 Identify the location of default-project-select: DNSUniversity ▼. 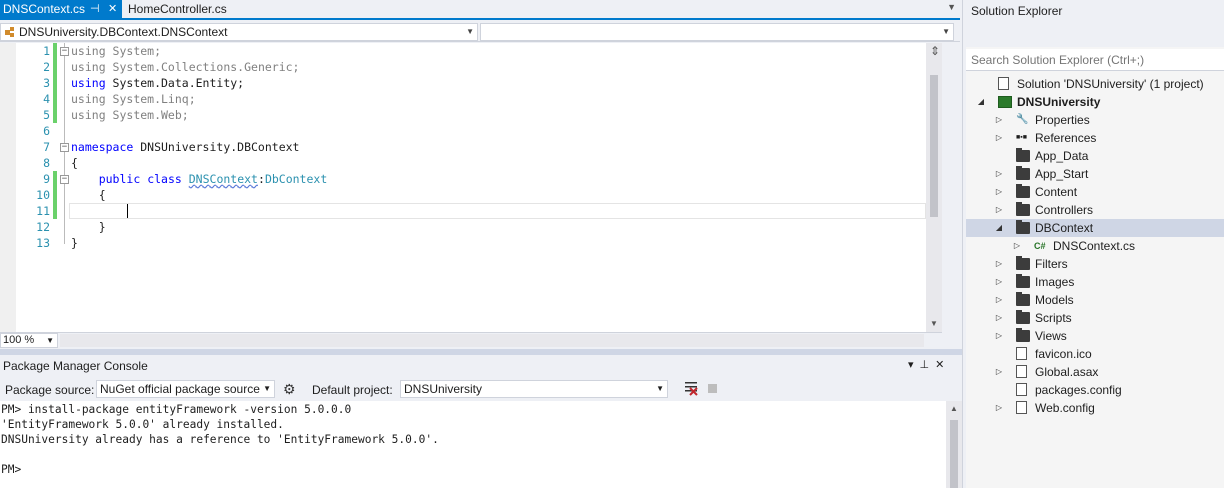
(534, 389).